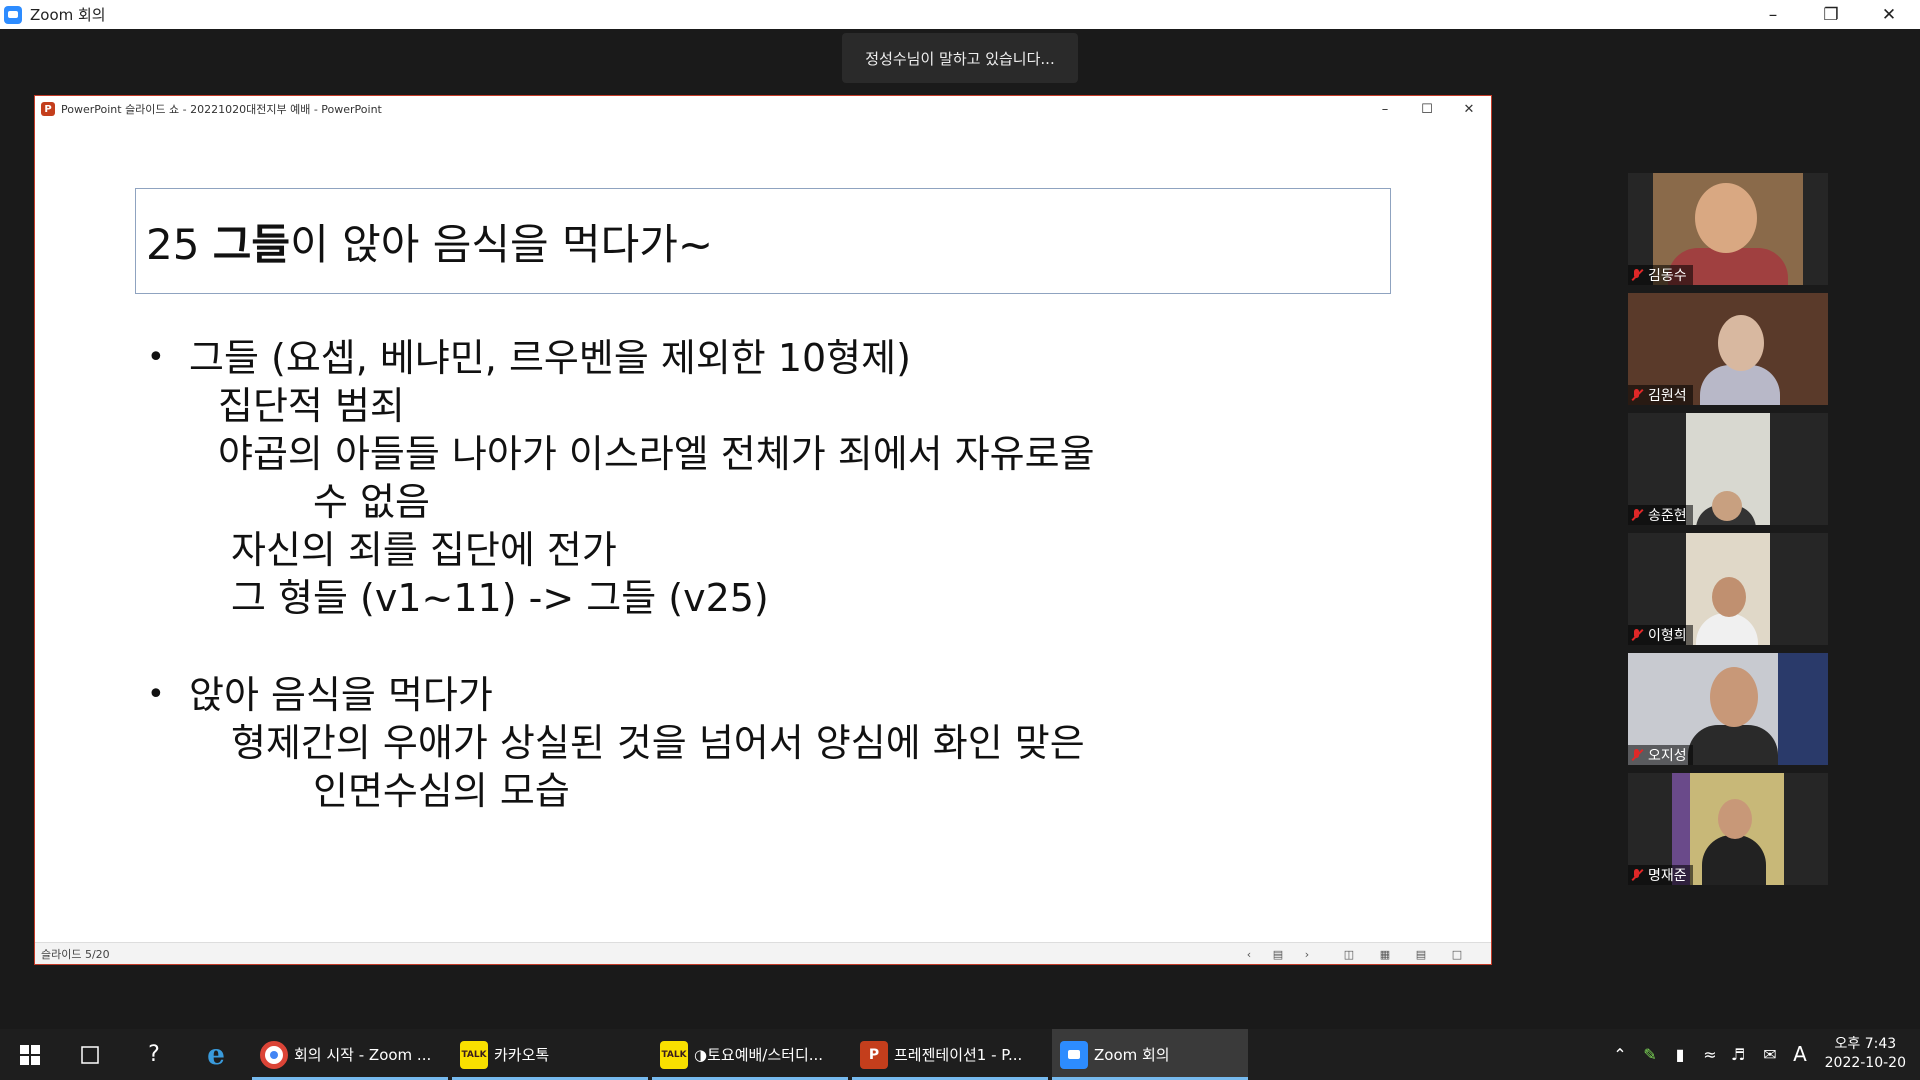 The height and width of the screenshot is (1080, 1920). Describe the element at coordinates (441, 791) in the screenshot. I see `sub-line: 인면수심의 모습` at that location.